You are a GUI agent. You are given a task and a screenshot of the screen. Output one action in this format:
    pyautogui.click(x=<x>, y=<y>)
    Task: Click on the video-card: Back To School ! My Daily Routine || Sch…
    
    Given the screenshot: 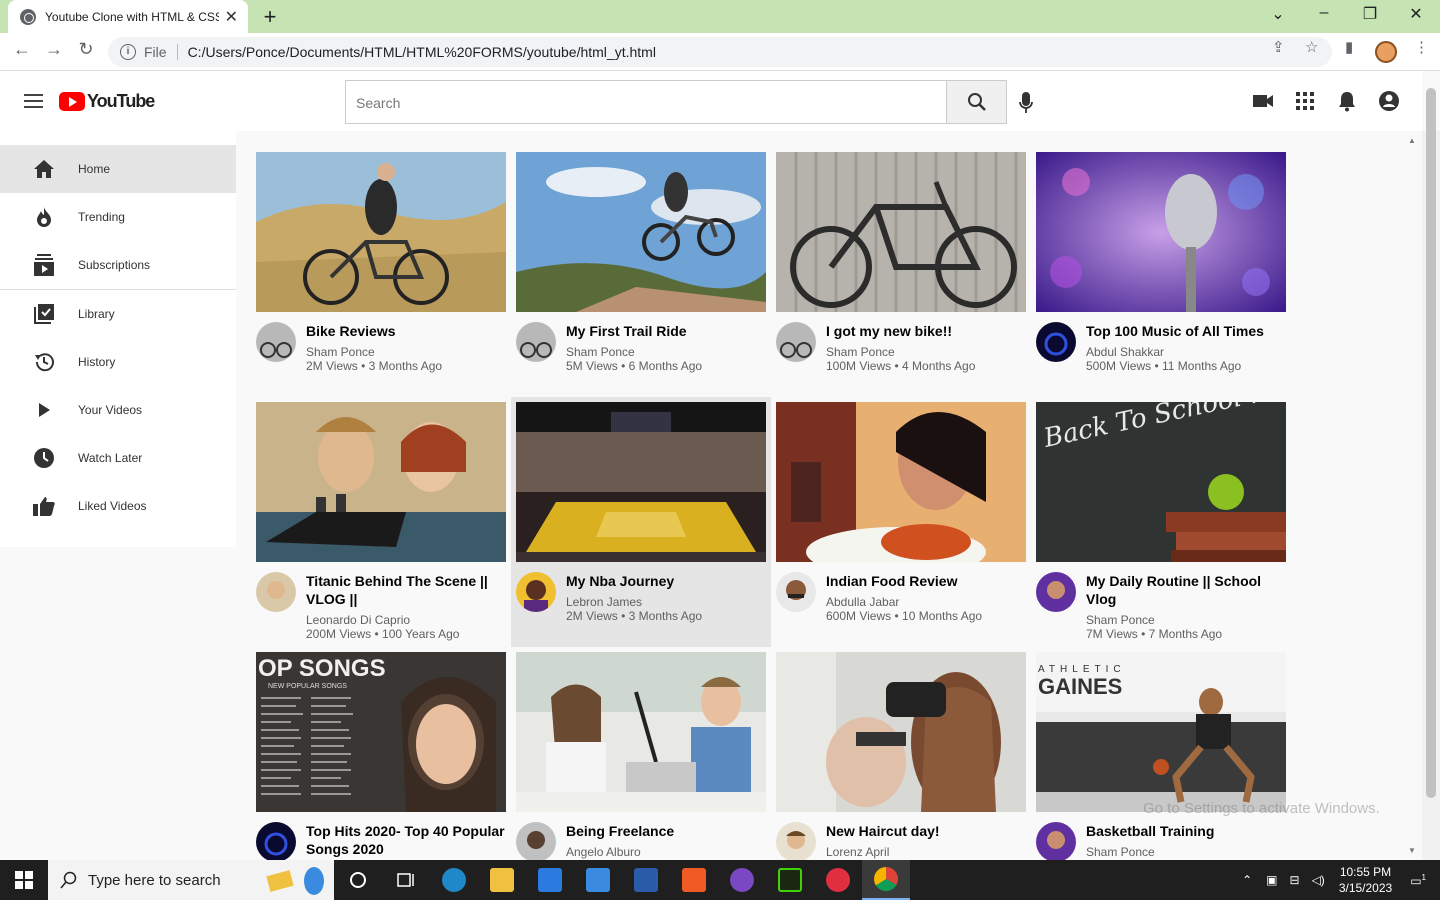 What is the action you would take?
    pyautogui.click(x=1161, y=522)
    